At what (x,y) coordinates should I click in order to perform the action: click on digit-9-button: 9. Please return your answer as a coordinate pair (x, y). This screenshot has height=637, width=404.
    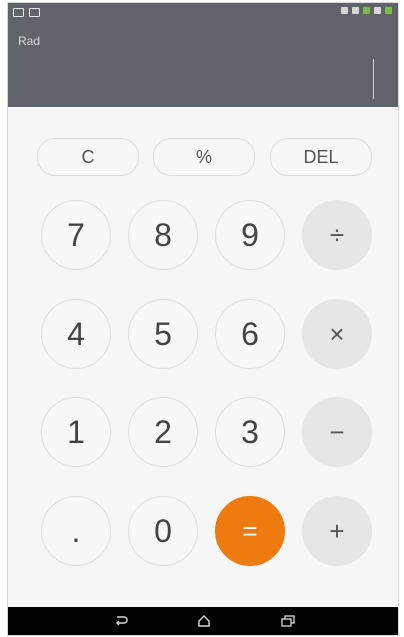
    Looking at the image, I should click on (250, 235).